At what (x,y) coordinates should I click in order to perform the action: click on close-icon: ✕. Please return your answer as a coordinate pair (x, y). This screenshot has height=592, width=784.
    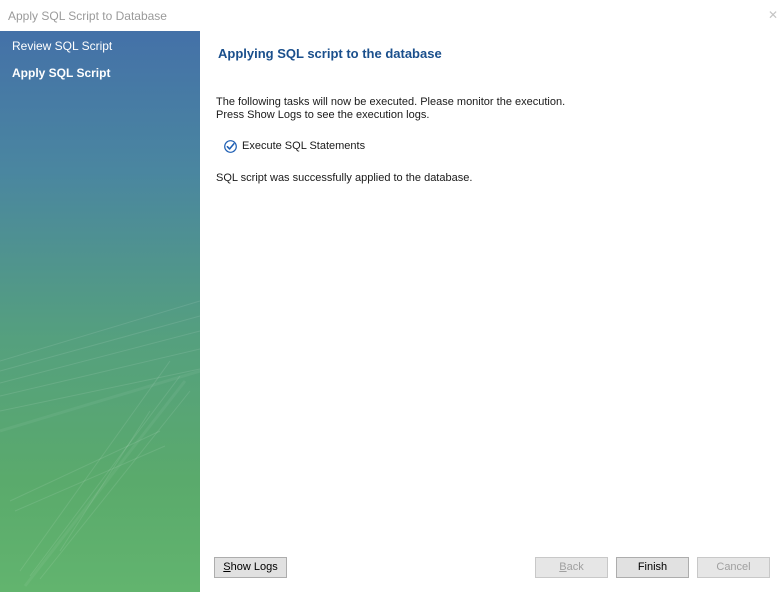
    Looking at the image, I should click on (773, 15).